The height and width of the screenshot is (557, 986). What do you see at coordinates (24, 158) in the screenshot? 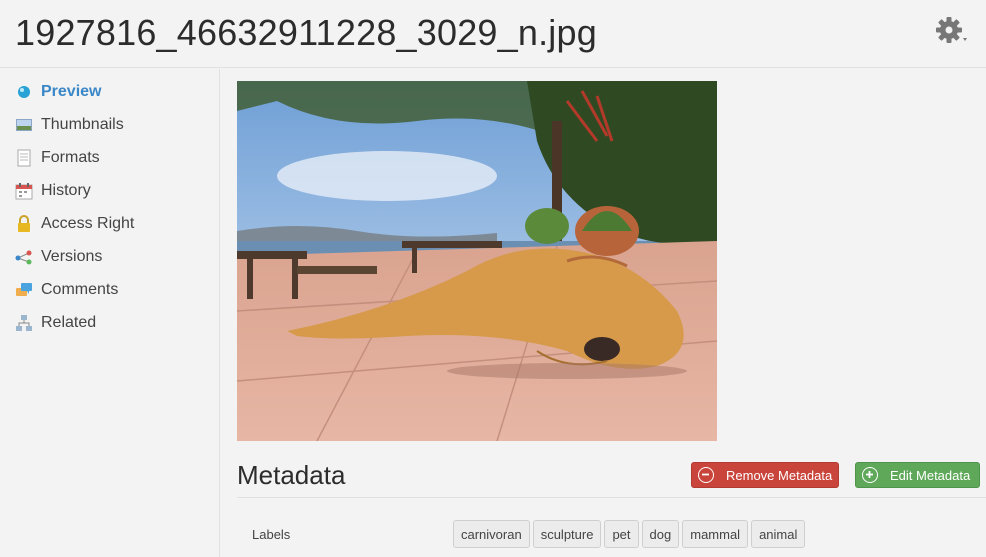
I see `formats-icon` at bounding box center [24, 158].